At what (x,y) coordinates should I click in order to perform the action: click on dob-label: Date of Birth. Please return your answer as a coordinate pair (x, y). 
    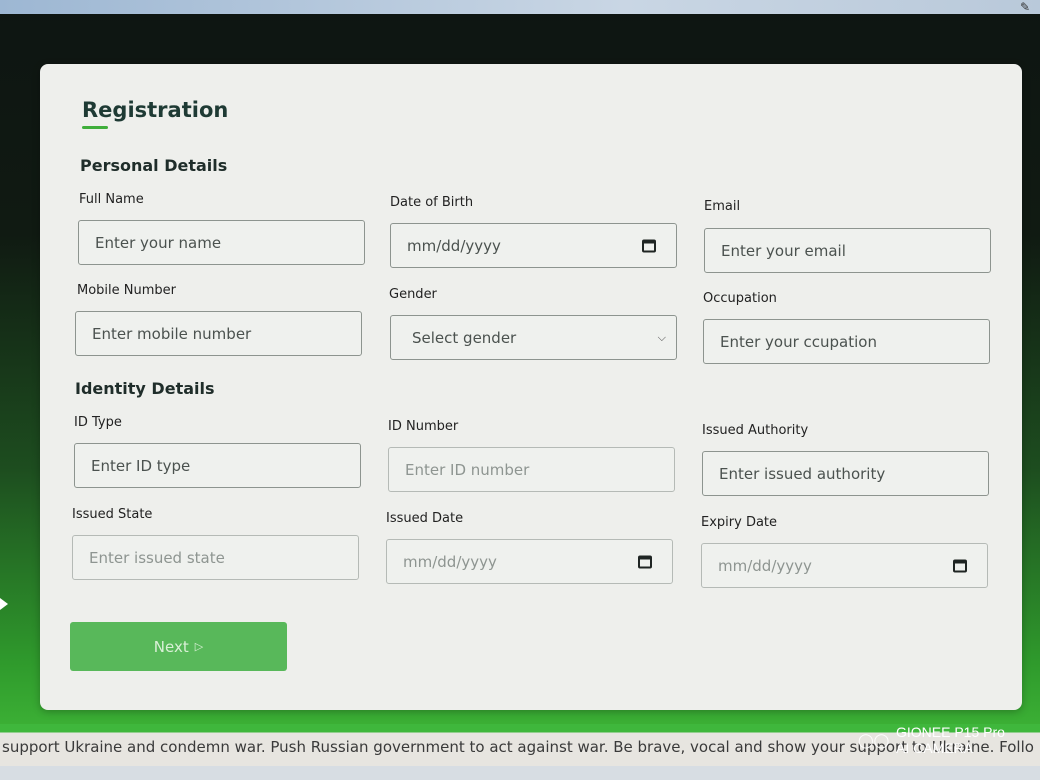
    Looking at the image, I should click on (432, 202).